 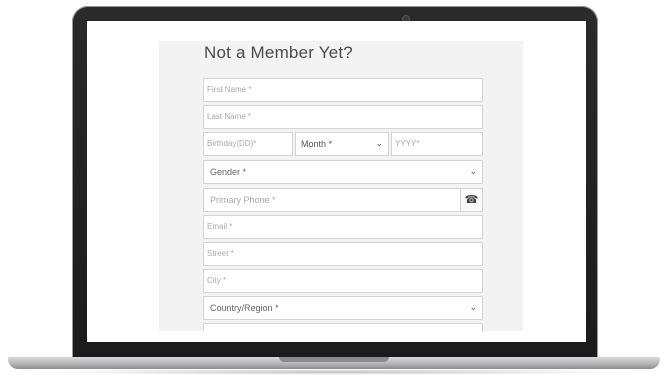 What do you see at coordinates (343, 200) in the screenshot?
I see `primary-phone-field: Primary Phone * ☎` at bounding box center [343, 200].